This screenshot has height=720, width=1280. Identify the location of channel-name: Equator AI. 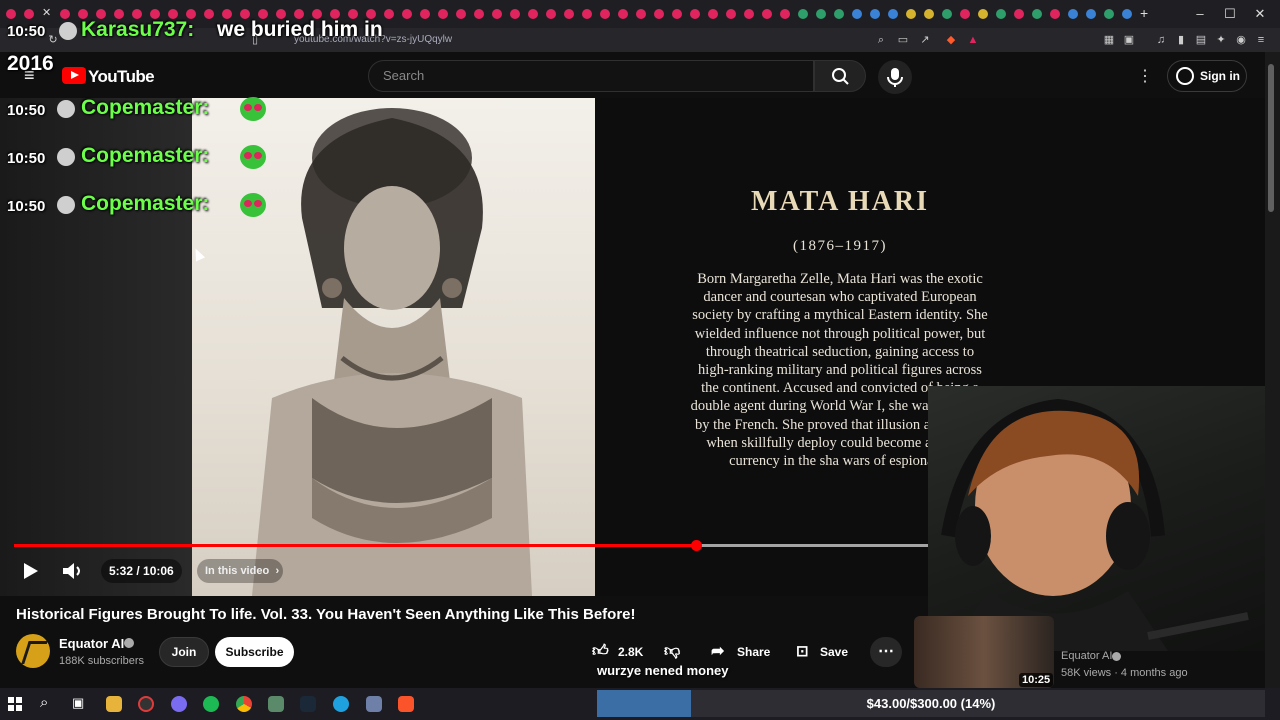
(91, 643).